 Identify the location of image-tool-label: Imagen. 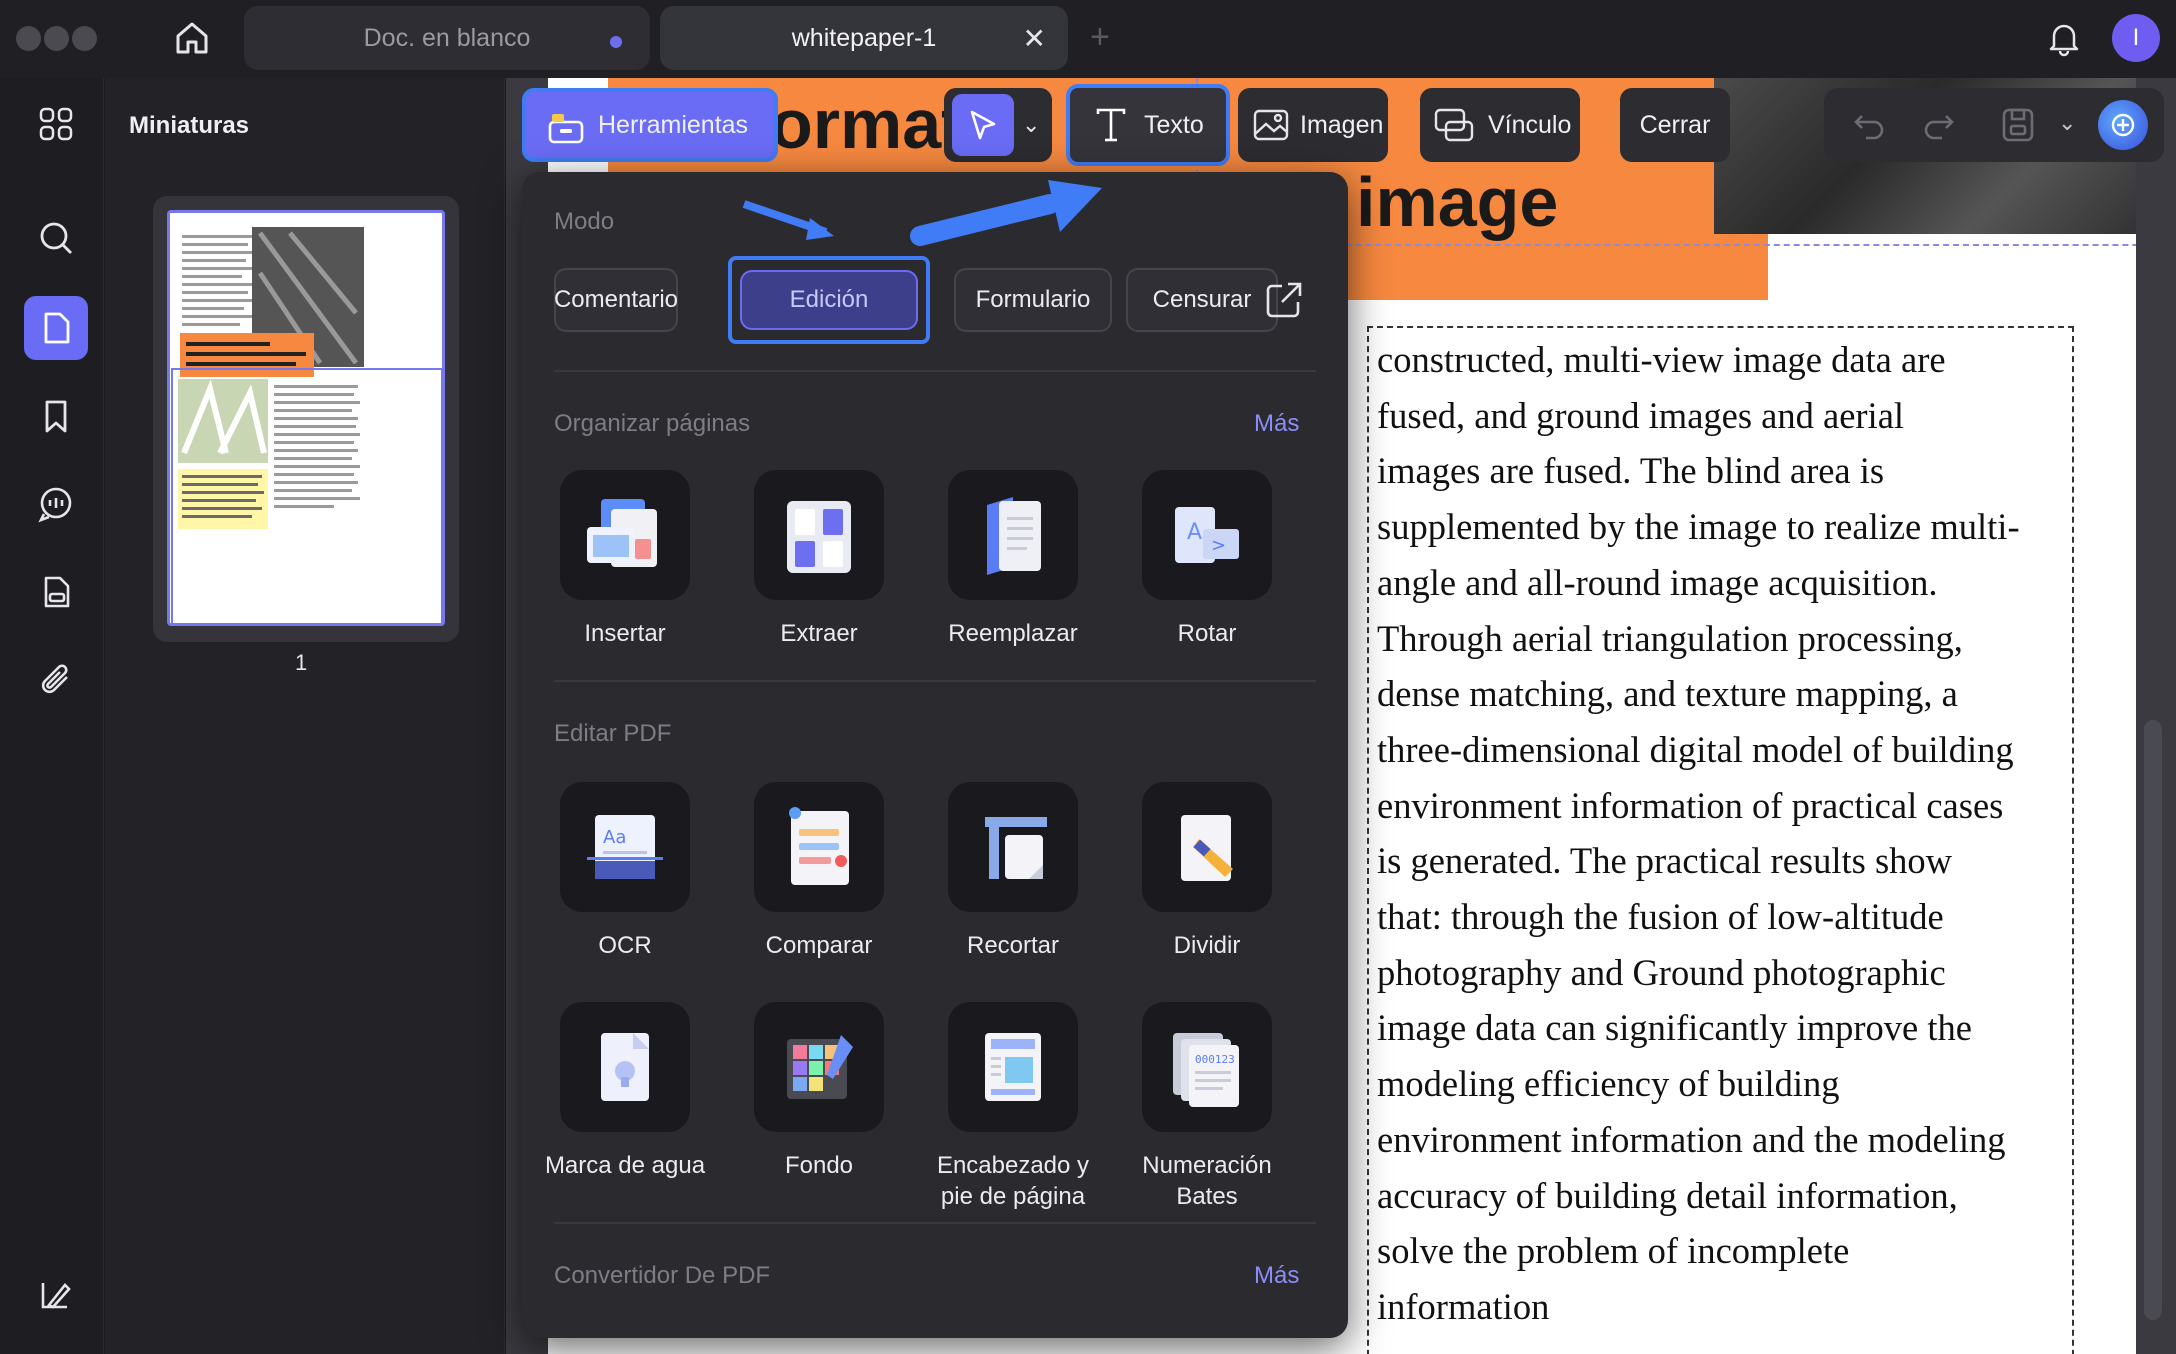
(1342, 124).